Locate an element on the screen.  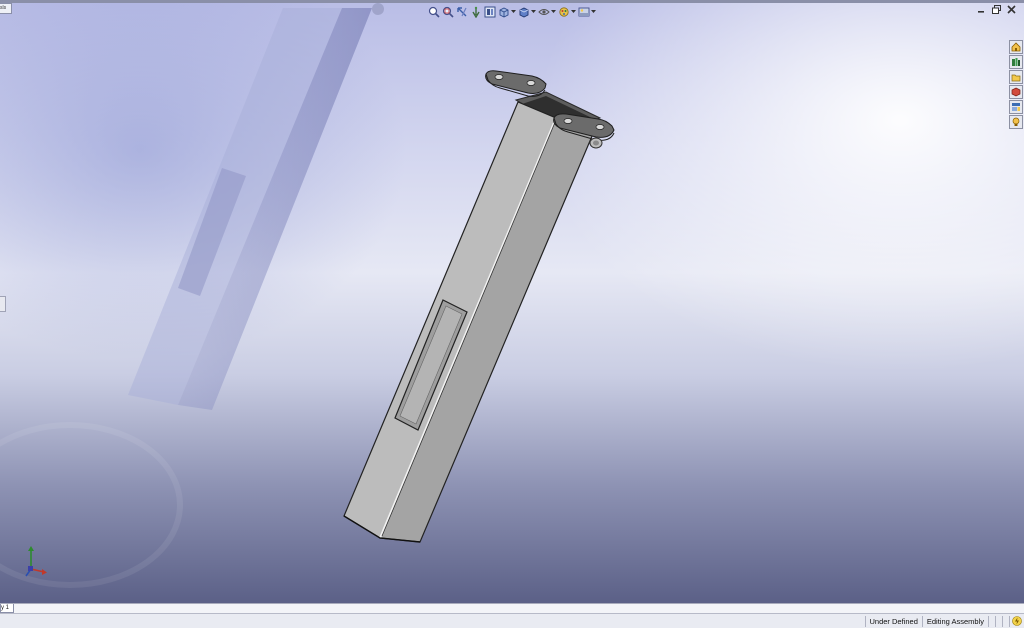
status-editing-mode: Editing Assembly is located at coordinates (954, 621).